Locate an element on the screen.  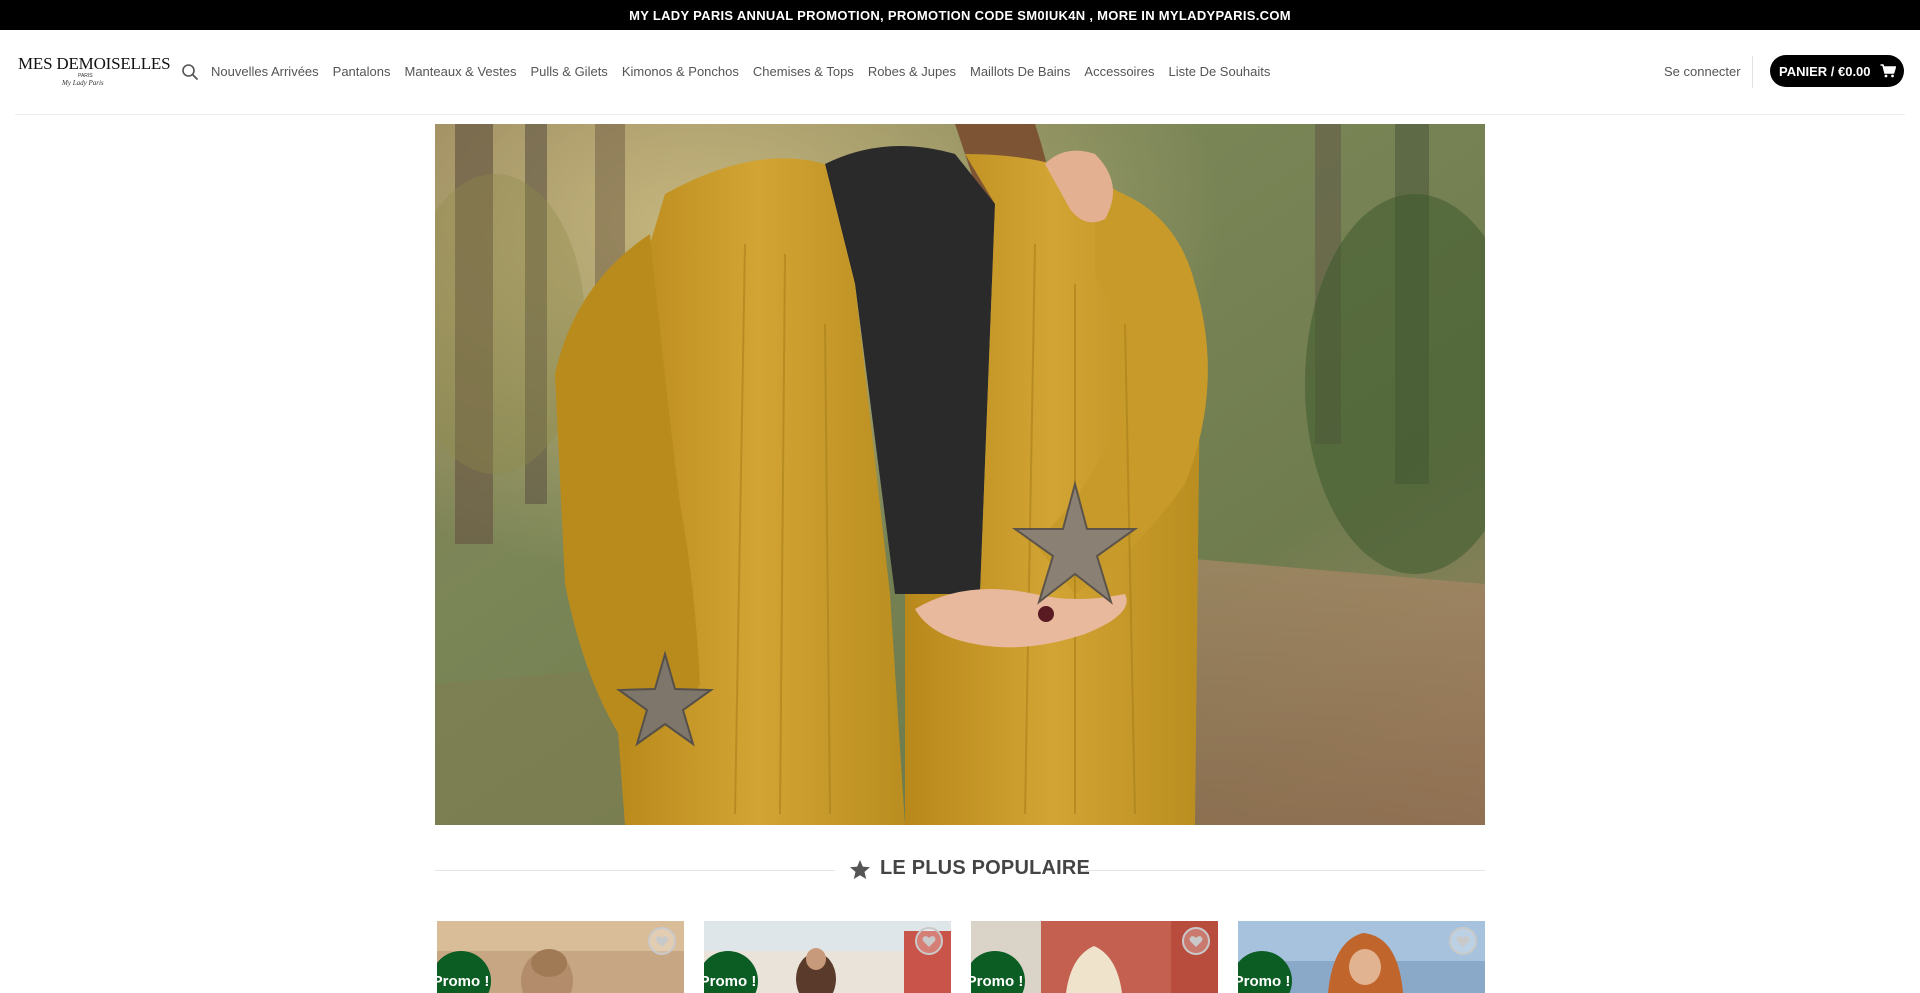
section-header: LE PLUS POPULAIRE is located at coordinates (960, 870).